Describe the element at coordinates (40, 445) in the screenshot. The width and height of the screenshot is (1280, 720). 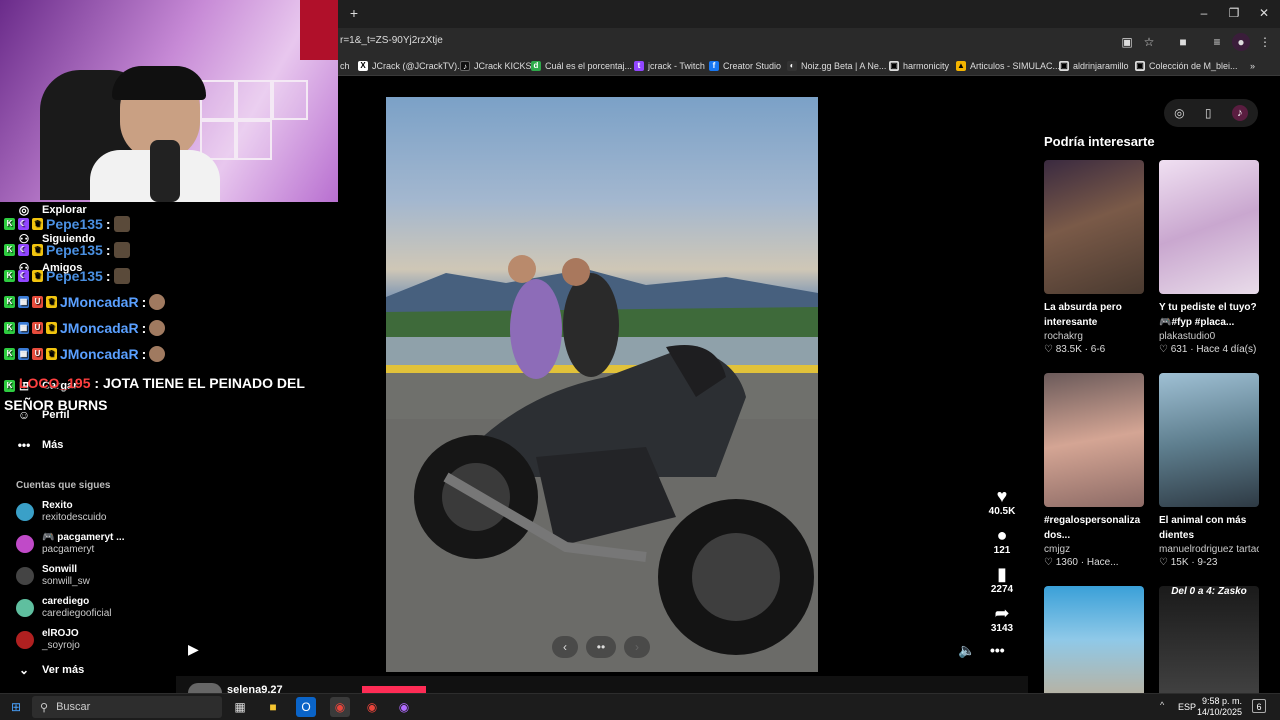
I see `sidebar-item-more: ••• Más` at that location.